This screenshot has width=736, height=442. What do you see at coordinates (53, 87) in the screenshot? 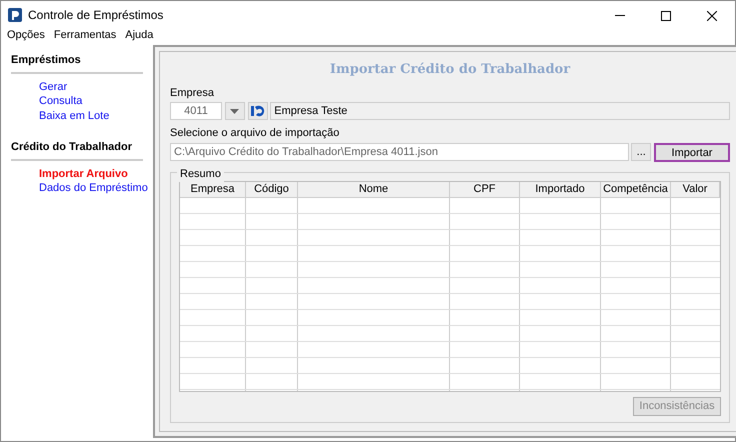
I see `sidebar-link: Gerar` at bounding box center [53, 87].